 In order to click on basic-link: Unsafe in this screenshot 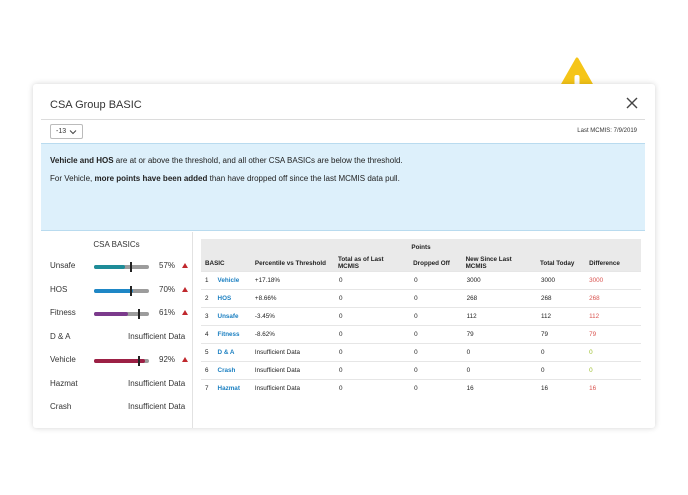, I will do `click(228, 316)`.